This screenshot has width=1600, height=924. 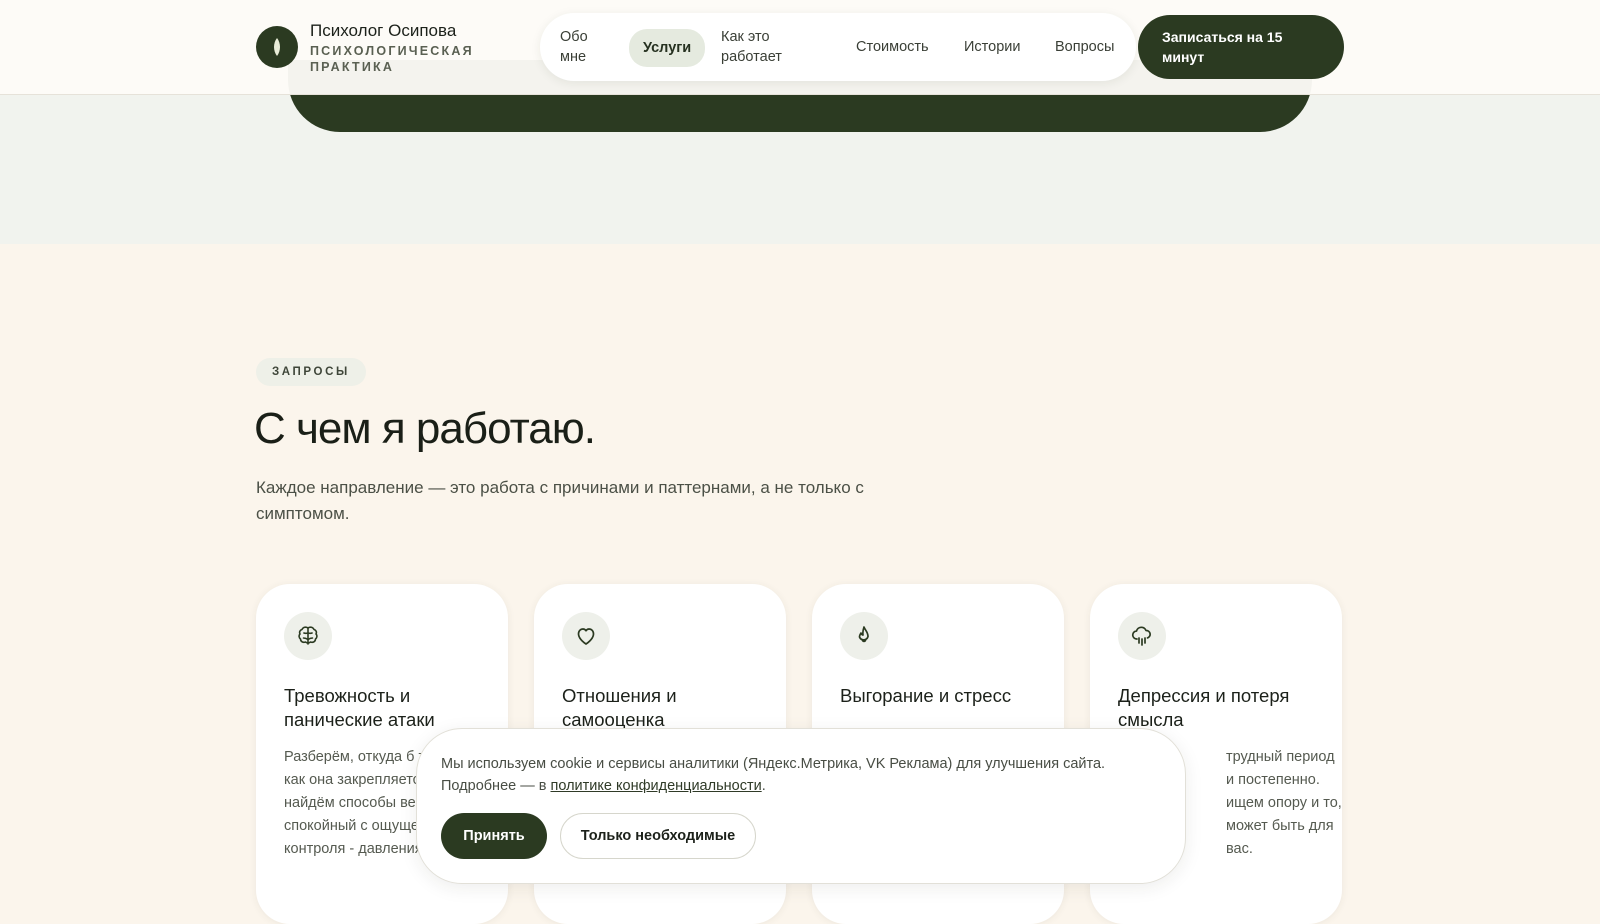 I want to click on card-title: Отношения и самооценка, so click(x=619, y=707).